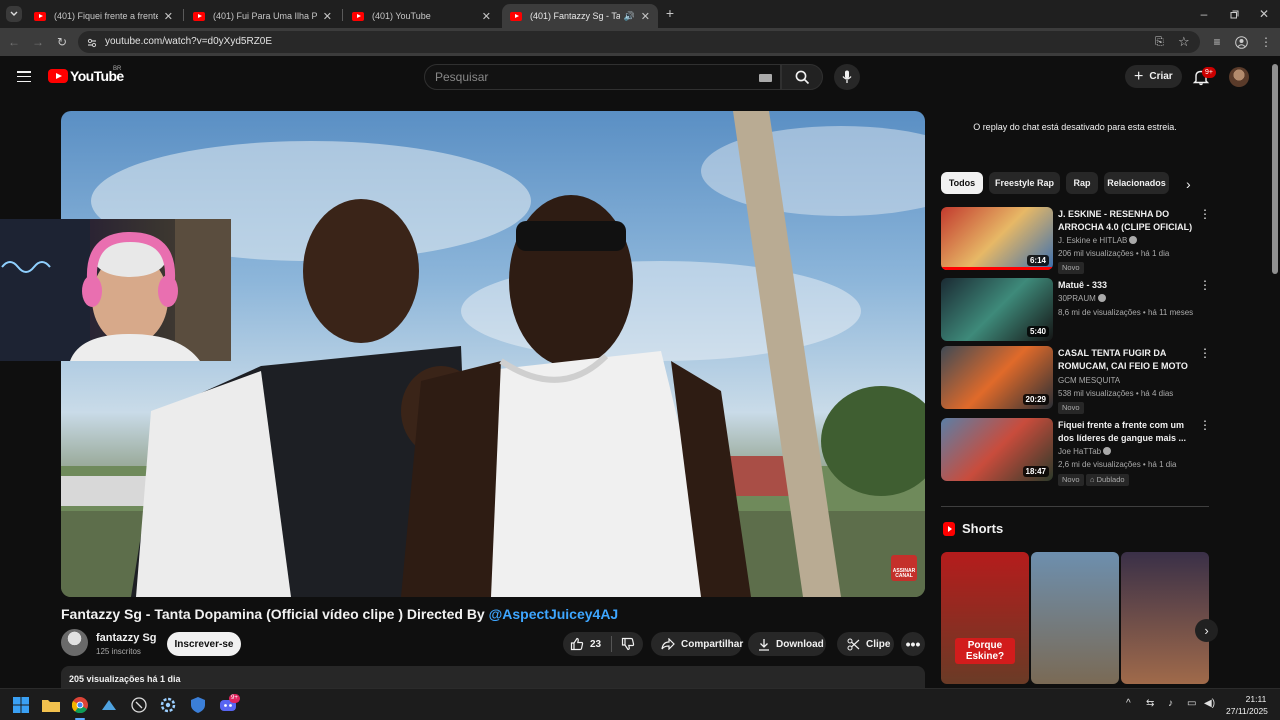 The width and height of the screenshot is (1280, 720). Describe the element at coordinates (198, 705) in the screenshot. I see `security-shield-icon` at that location.